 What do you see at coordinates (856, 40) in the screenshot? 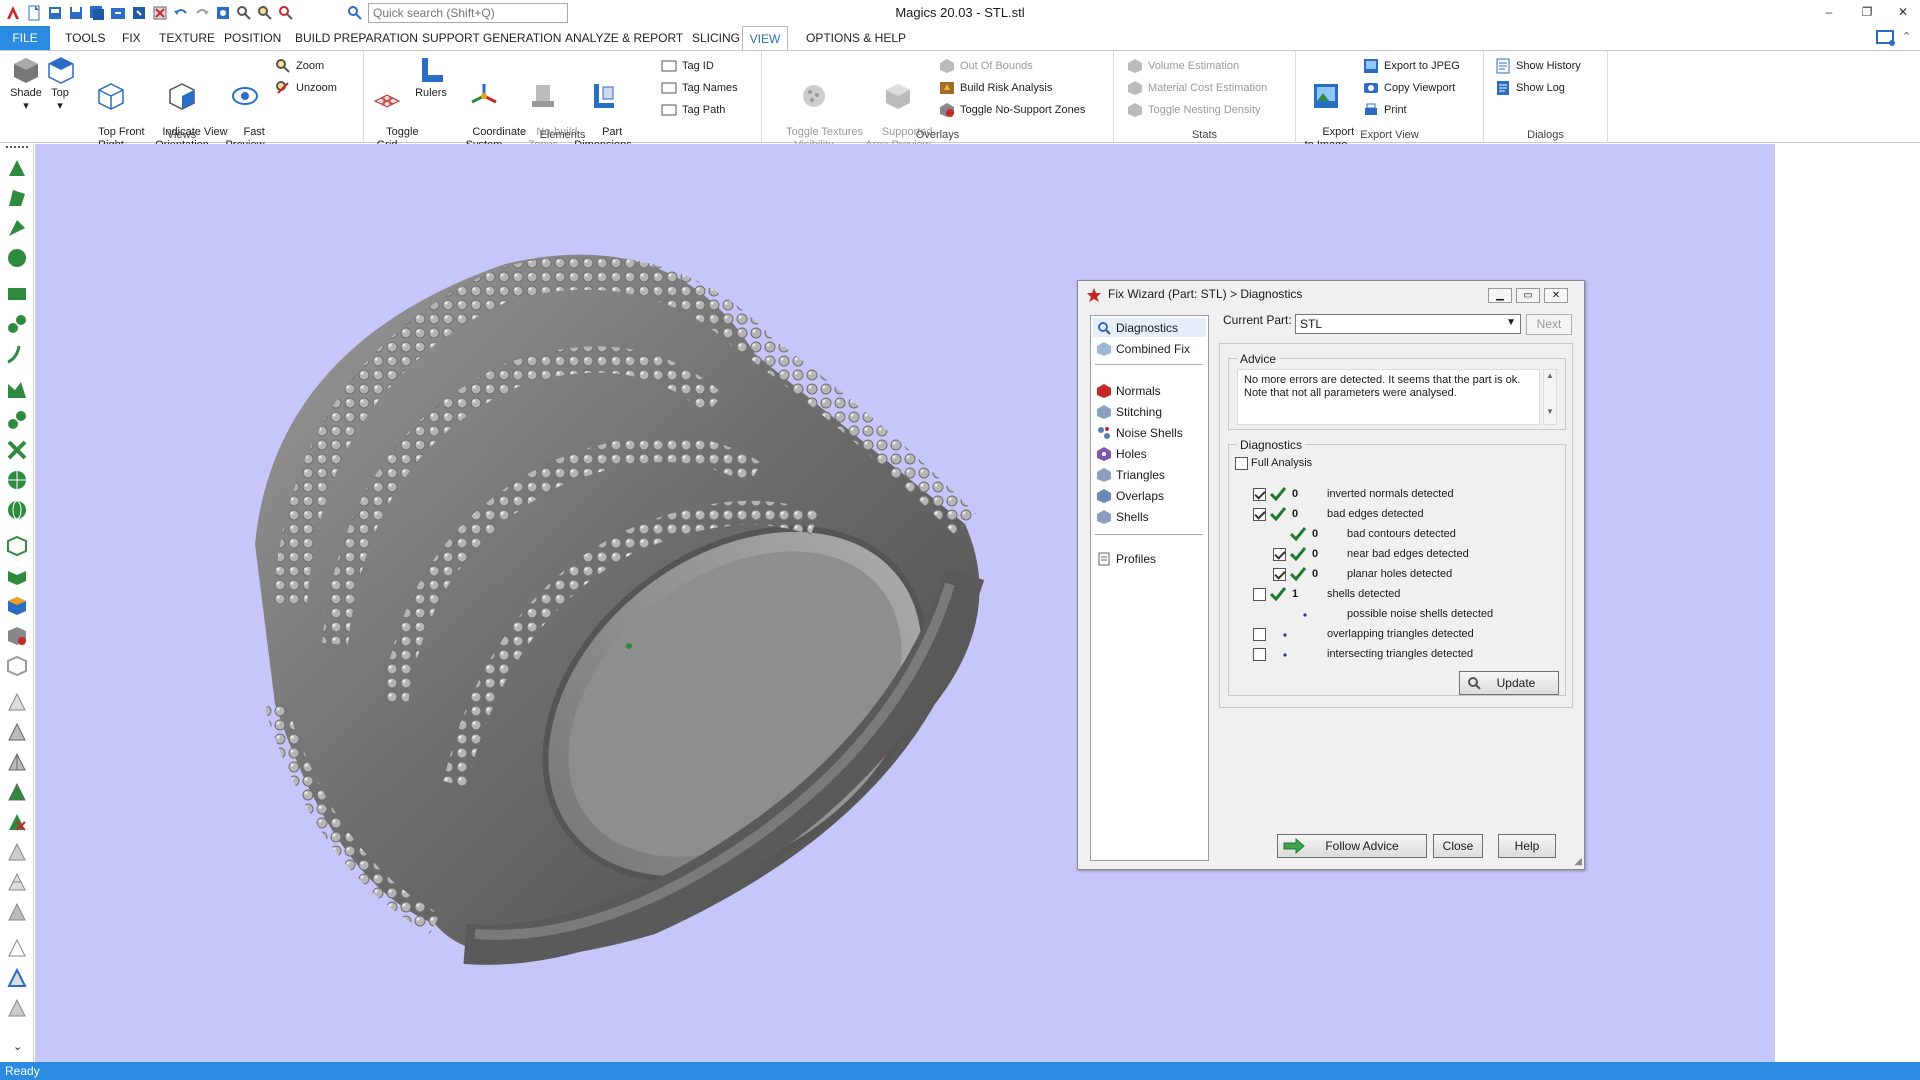
I see `tab-options-help: OPTIONS & HELP` at bounding box center [856, 40].